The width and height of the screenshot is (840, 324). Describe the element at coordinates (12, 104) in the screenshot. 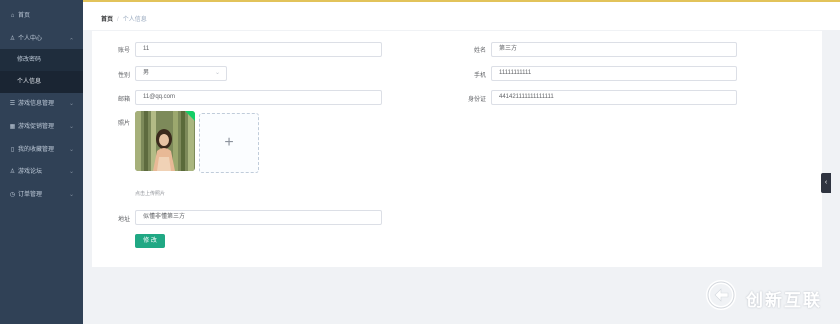

I see `list-icon: ☰` at that location.